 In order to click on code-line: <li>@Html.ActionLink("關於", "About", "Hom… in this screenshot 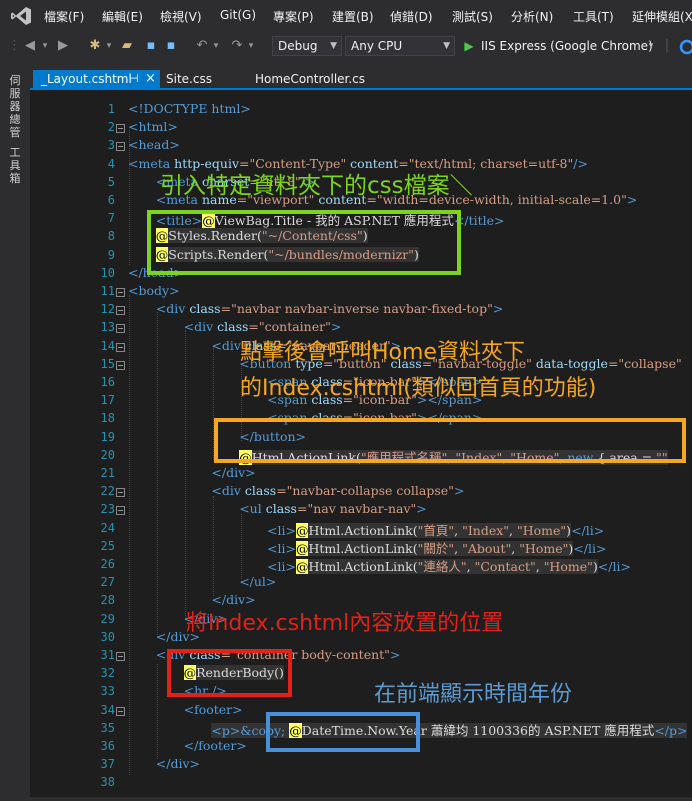, I will do `click(436, 547)`.